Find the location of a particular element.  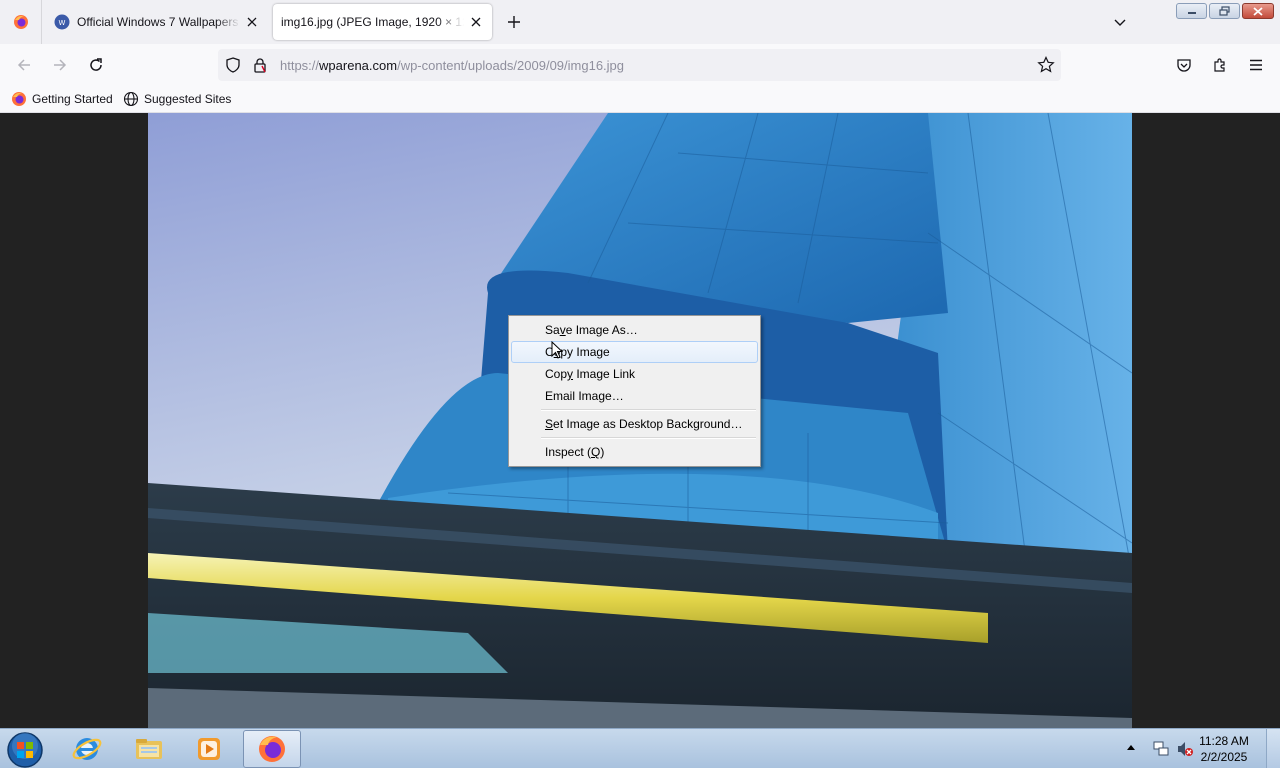

chevron-down-icon is located at coordinates (1120, 22).